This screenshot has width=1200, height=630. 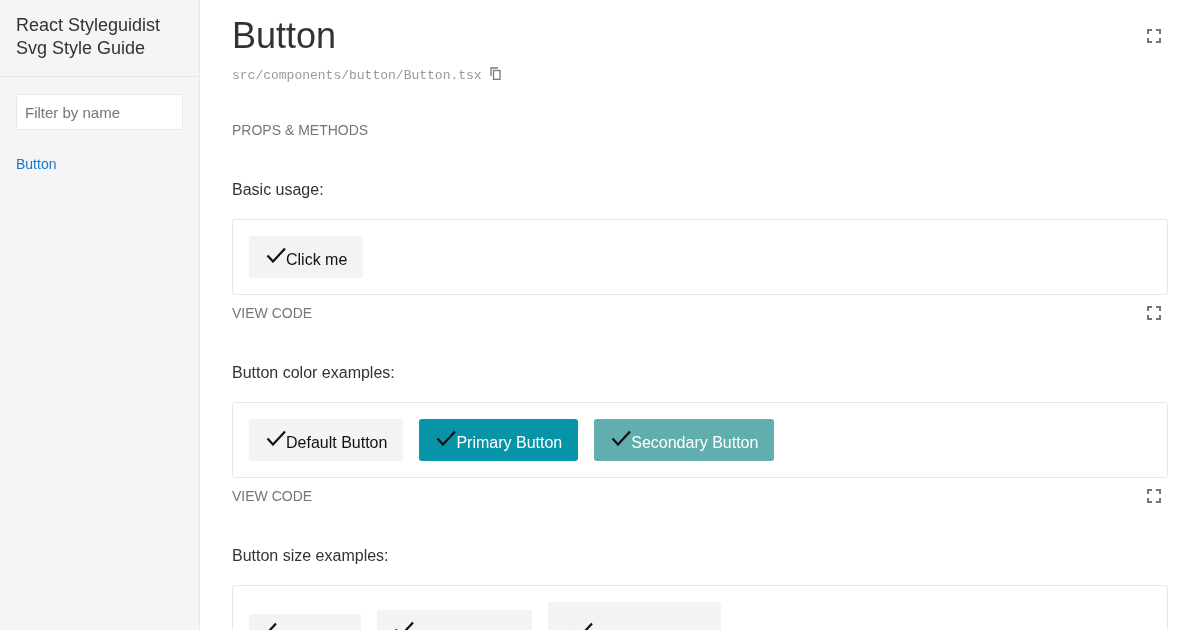 What do you see at coordinates (684, 440) in the screenshot?
I see `demo-button: Secondary Button` at bounding box center [684, 440].